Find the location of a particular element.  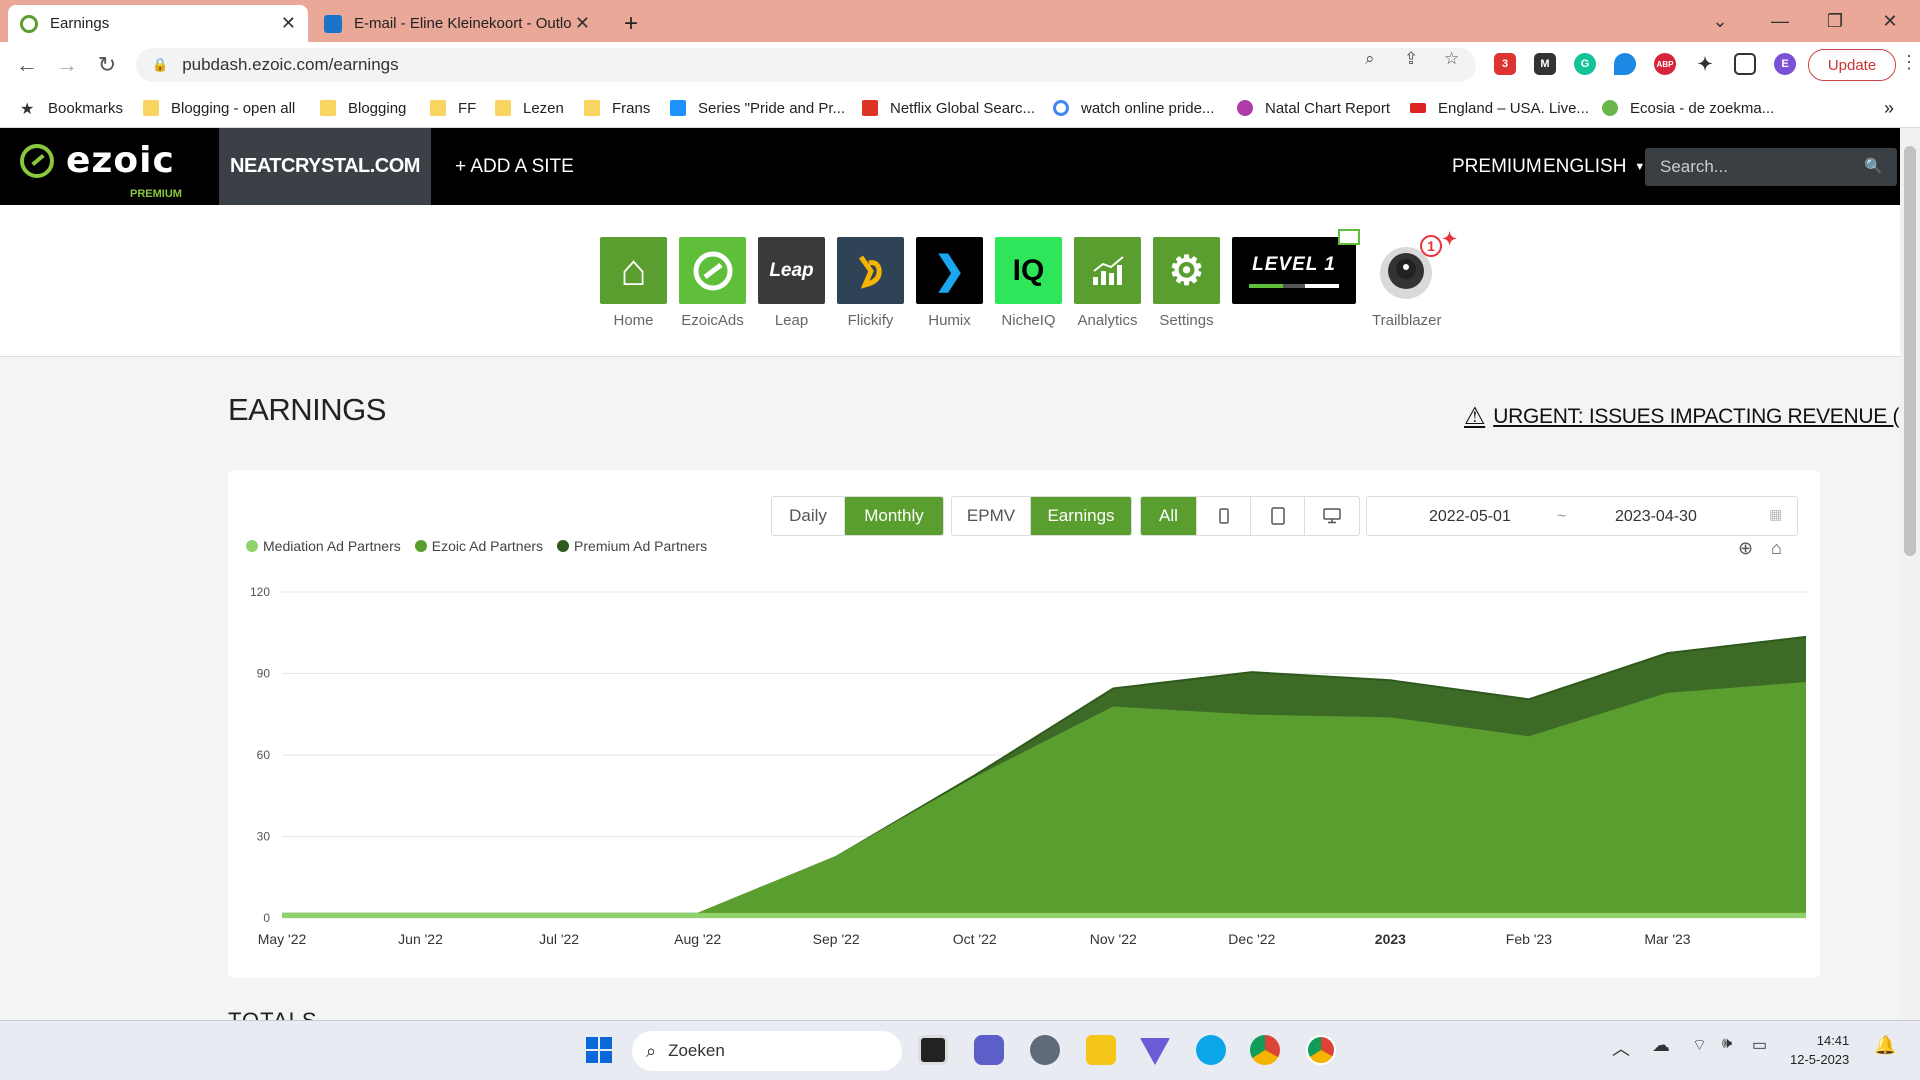

task-view-icon is located at coordinates (933, 1050).